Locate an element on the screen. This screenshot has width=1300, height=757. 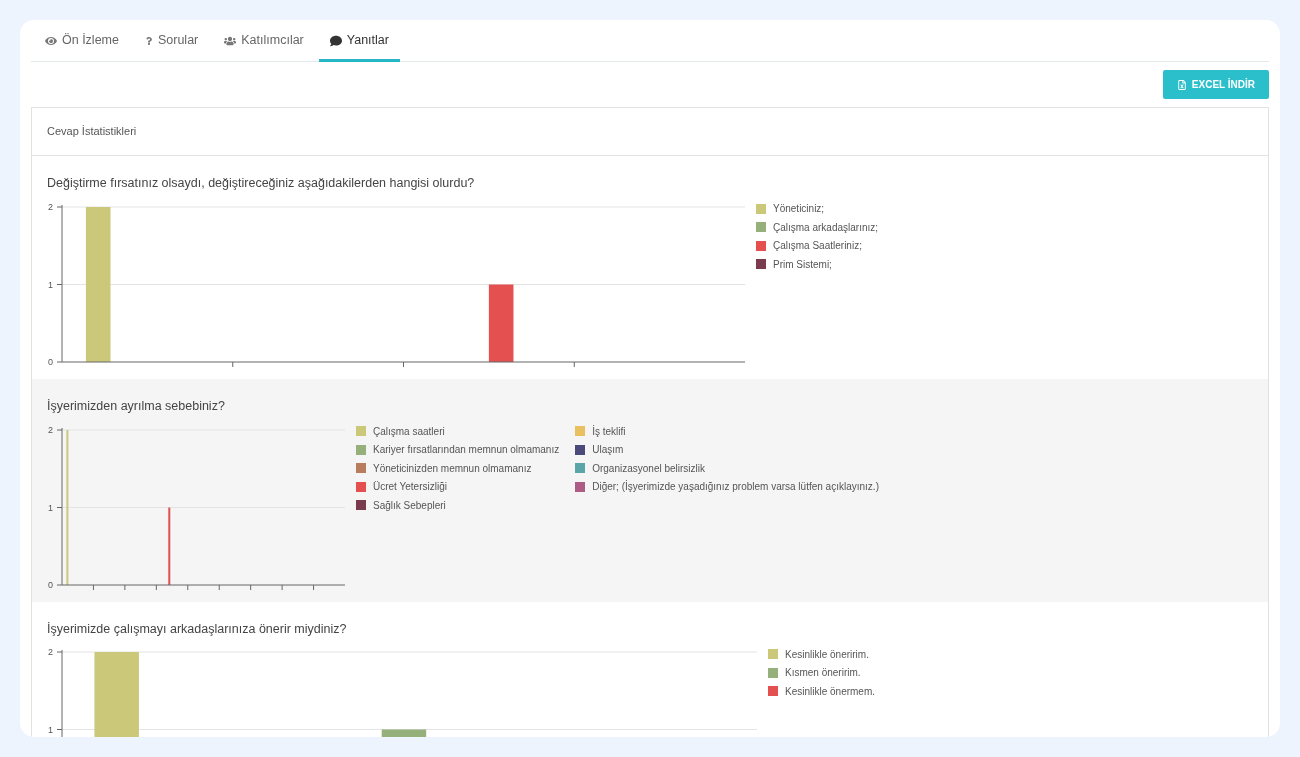
panel-title: Cevap İstatistikleri is located at coordinates (92, 132).